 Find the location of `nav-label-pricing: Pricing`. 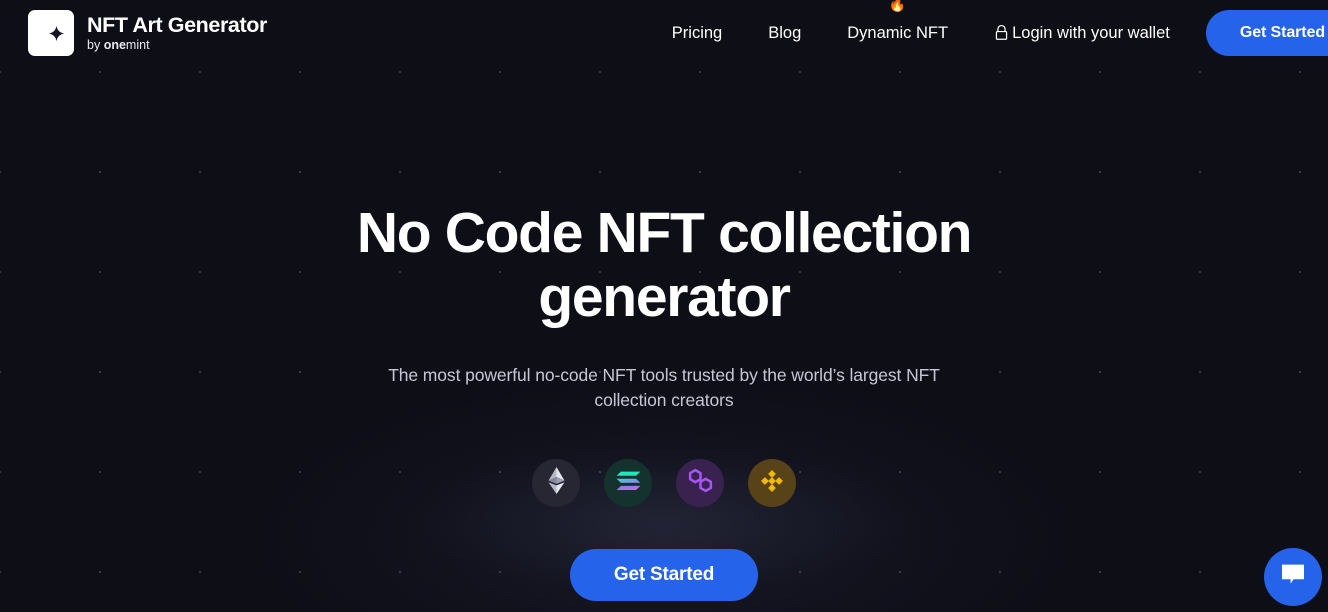

nav-label-pricing: Pricing is located at coordinates (697, 32).